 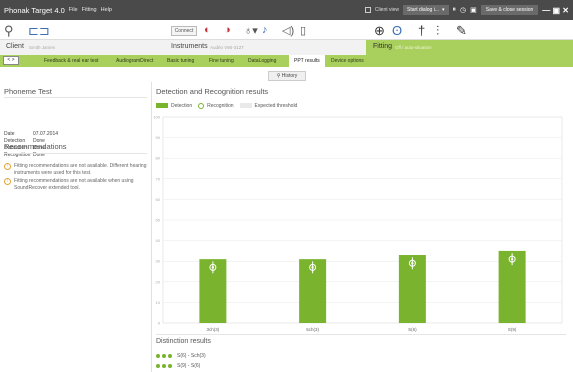 What do you see at coordinates (473, 10) in the screenshot?
I see `save-icon: ▣` at bounding box center [473, 10].